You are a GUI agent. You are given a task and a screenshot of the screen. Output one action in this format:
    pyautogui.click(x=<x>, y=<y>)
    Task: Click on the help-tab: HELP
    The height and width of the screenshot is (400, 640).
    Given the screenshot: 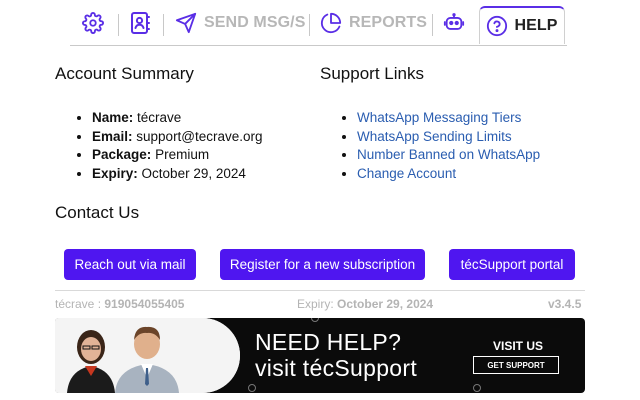 What is the action you would take?
    pyautogui.click(x=522, y=25)
    